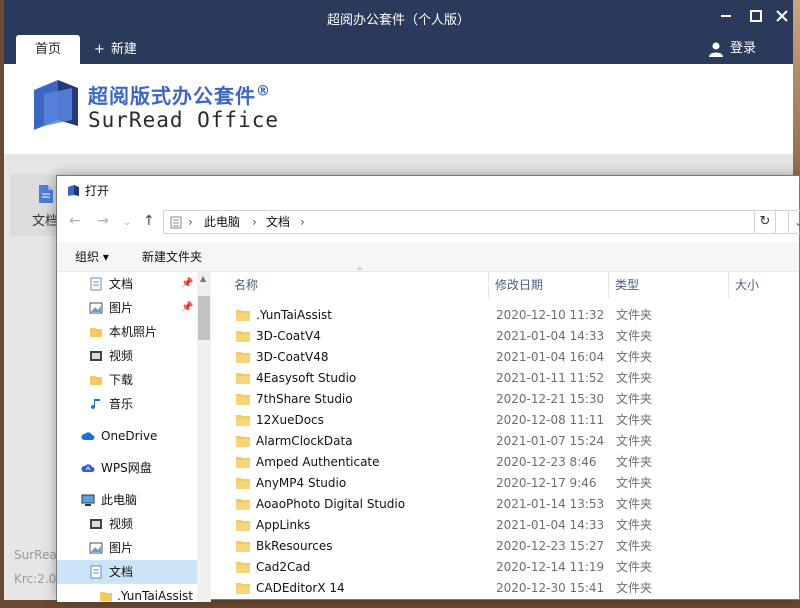  What do you see at coordinates (550, 315) in the screenshot?
I see `file-date: 2020-12-10 11:32` at bounding box center [550, 315].